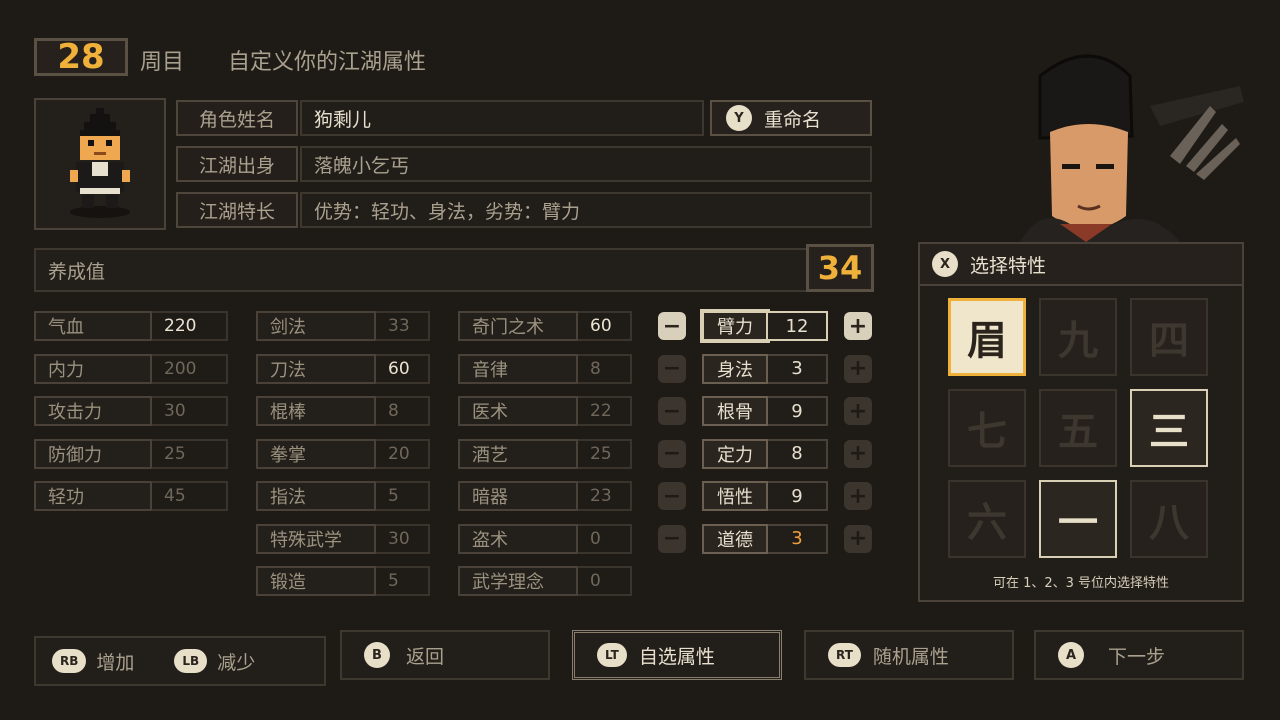 This screenshot has width=1280, height=720. I want to click on attribute-label: 臂力, so click(735, 326).